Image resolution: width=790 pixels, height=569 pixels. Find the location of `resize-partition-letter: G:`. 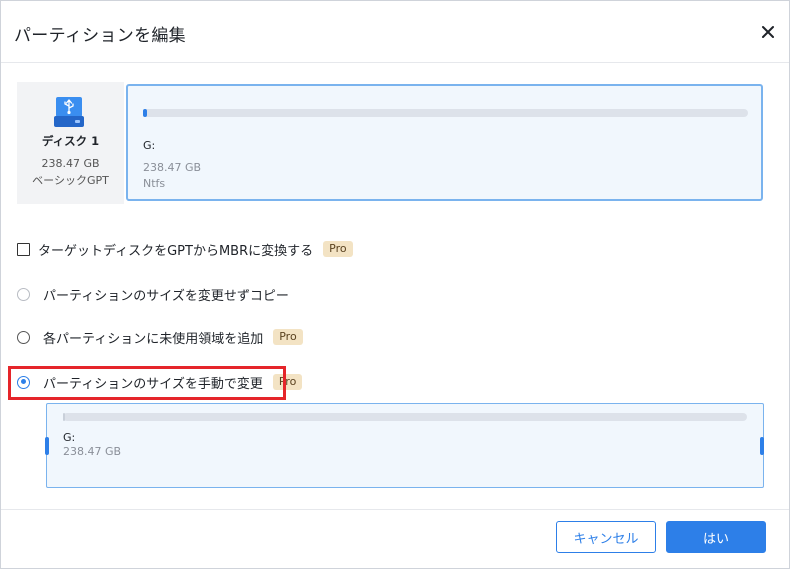

resize-partition-letter: G: is located at coordinates (69, 437).